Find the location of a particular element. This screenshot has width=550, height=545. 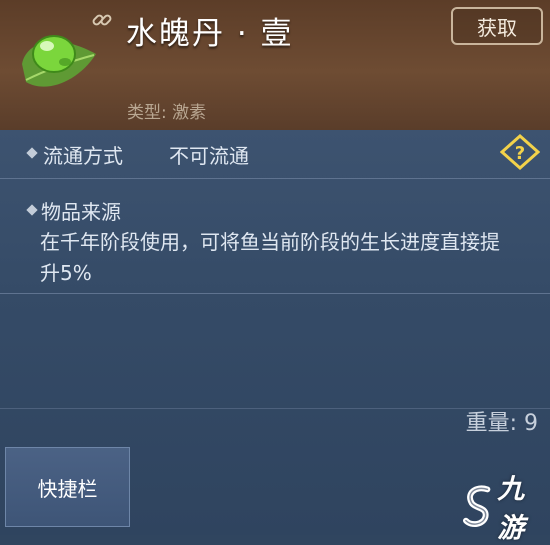

item-title: 水魄丹 · 壹 is located at coordinates (210, 34).